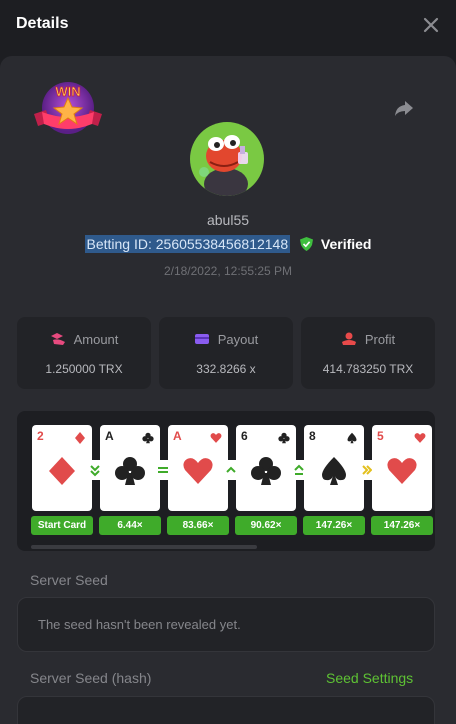 This screenshot has height=724, width=456. I want to click on payout-stat: Payout 332.8266 x, so click(226, 353).